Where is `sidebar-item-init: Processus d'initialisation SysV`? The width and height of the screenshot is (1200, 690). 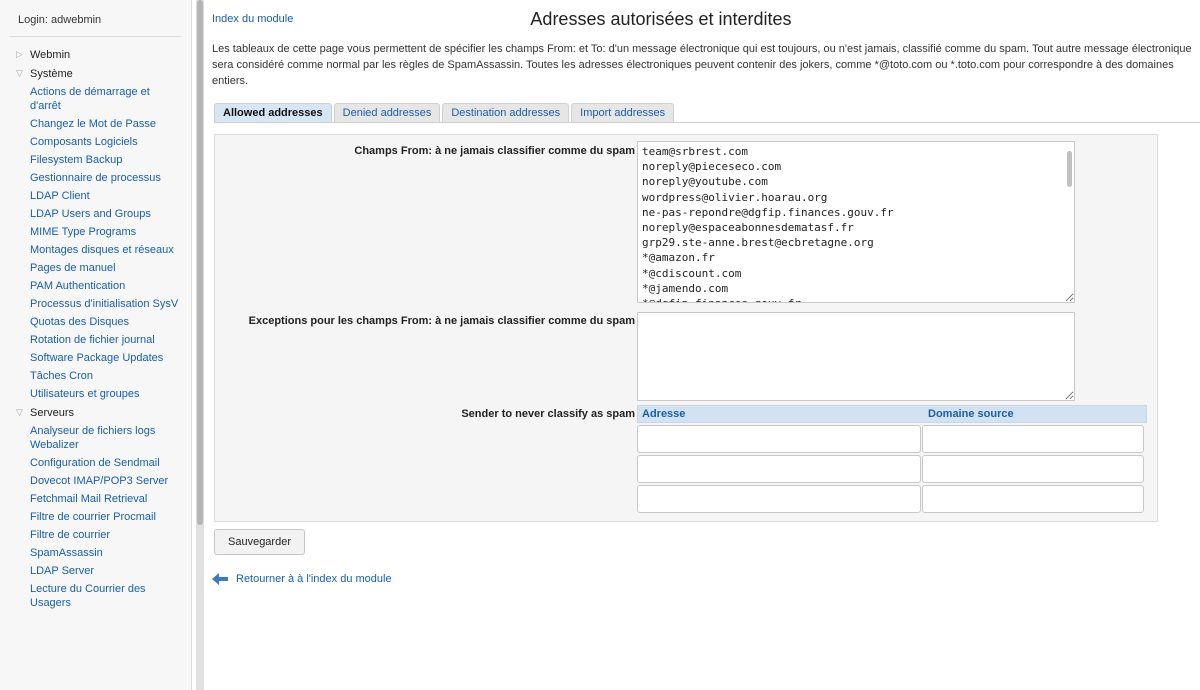
sidebar-item-init: Processus d'initialisation SysV is located at coordinates (95, 304).